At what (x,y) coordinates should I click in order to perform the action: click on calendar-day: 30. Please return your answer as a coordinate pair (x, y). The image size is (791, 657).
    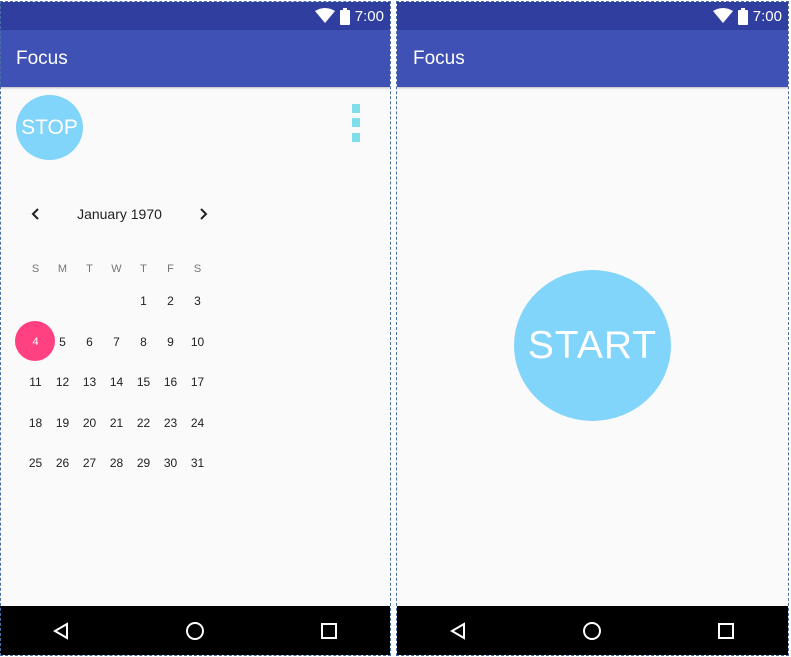
    Looking at the image, I should click on (170, 463).